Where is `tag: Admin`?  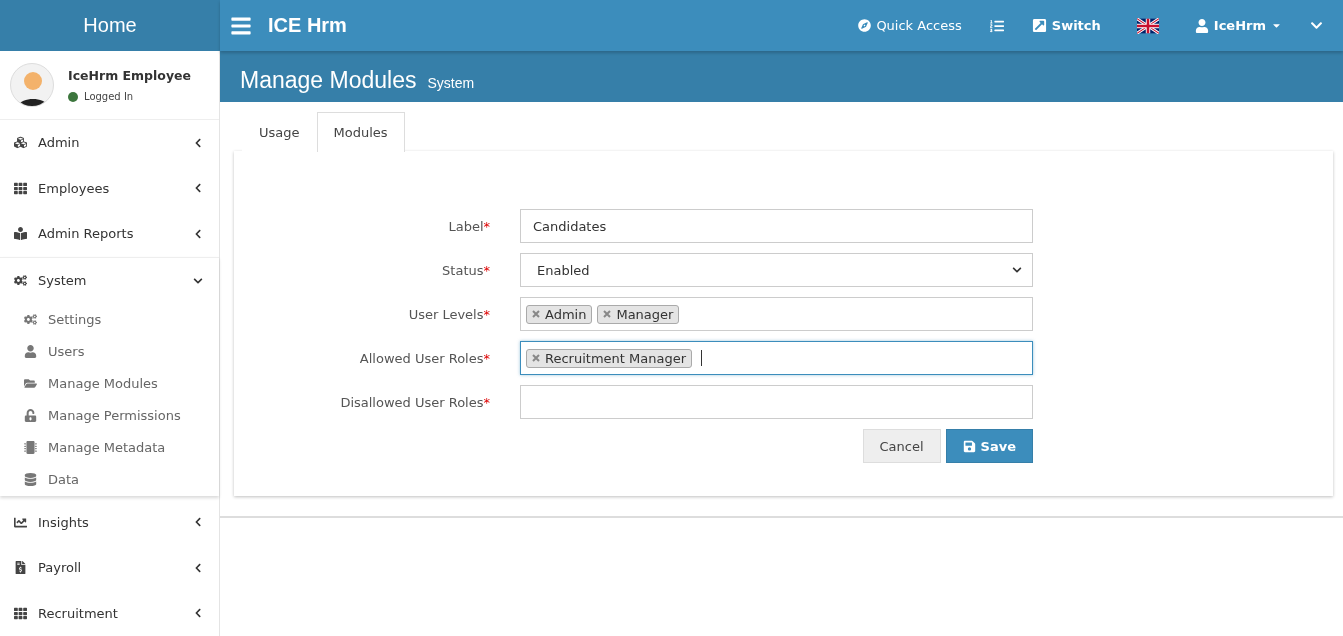 tag: Admin is located at coordinates (559, 314).